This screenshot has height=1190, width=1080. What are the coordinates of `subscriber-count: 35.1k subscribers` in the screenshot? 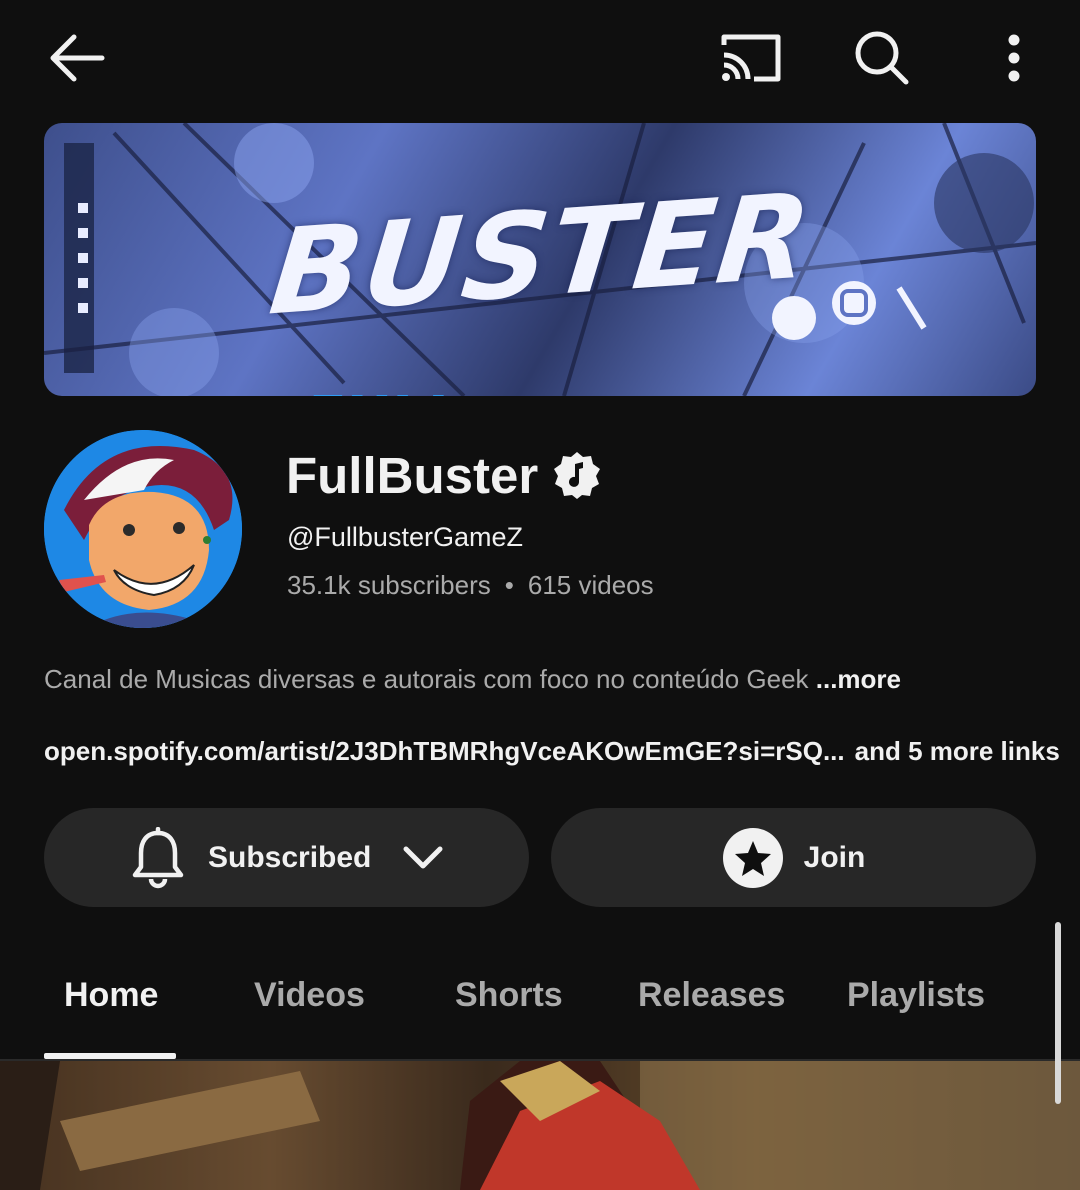 It's located at (389, 585).